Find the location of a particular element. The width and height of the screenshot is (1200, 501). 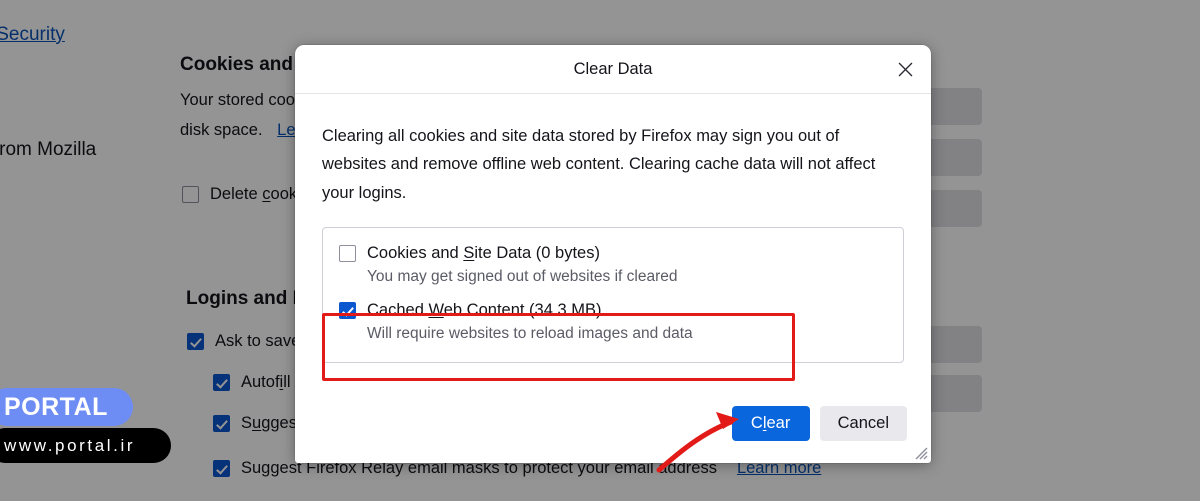

cached-web-content-checkbox is located at coordinates (347, 311).